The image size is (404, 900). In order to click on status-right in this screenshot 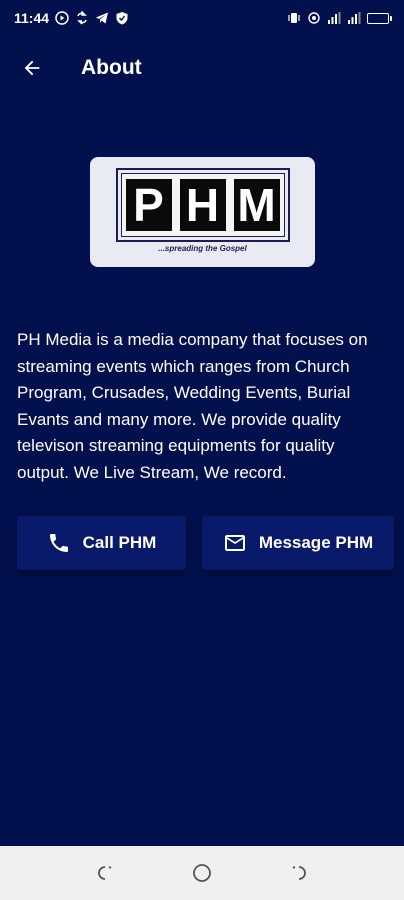, I will do `click(339, 18)`.